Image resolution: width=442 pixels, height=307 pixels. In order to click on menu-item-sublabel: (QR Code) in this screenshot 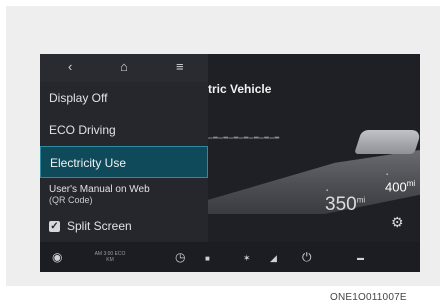, I will do `click(71, 200)`.